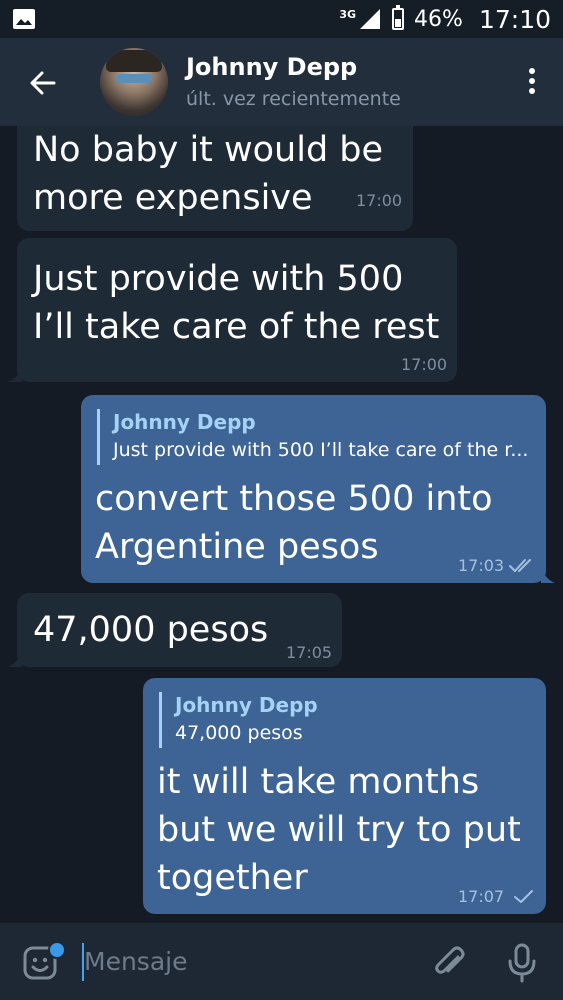 The height and width of the screenshot is (1000, 563). What do you see at coordinates (134, 82) in the screenshot?
I see `avatar` at bounding box center [134, 82].